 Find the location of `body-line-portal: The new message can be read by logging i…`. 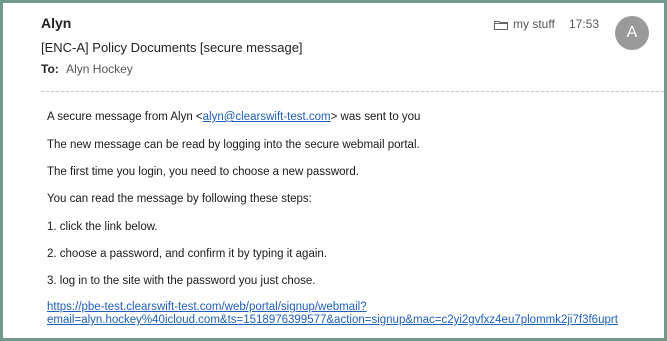

body-line-portal: The new message can be read by logging i… is located at coordinates (233, 145).